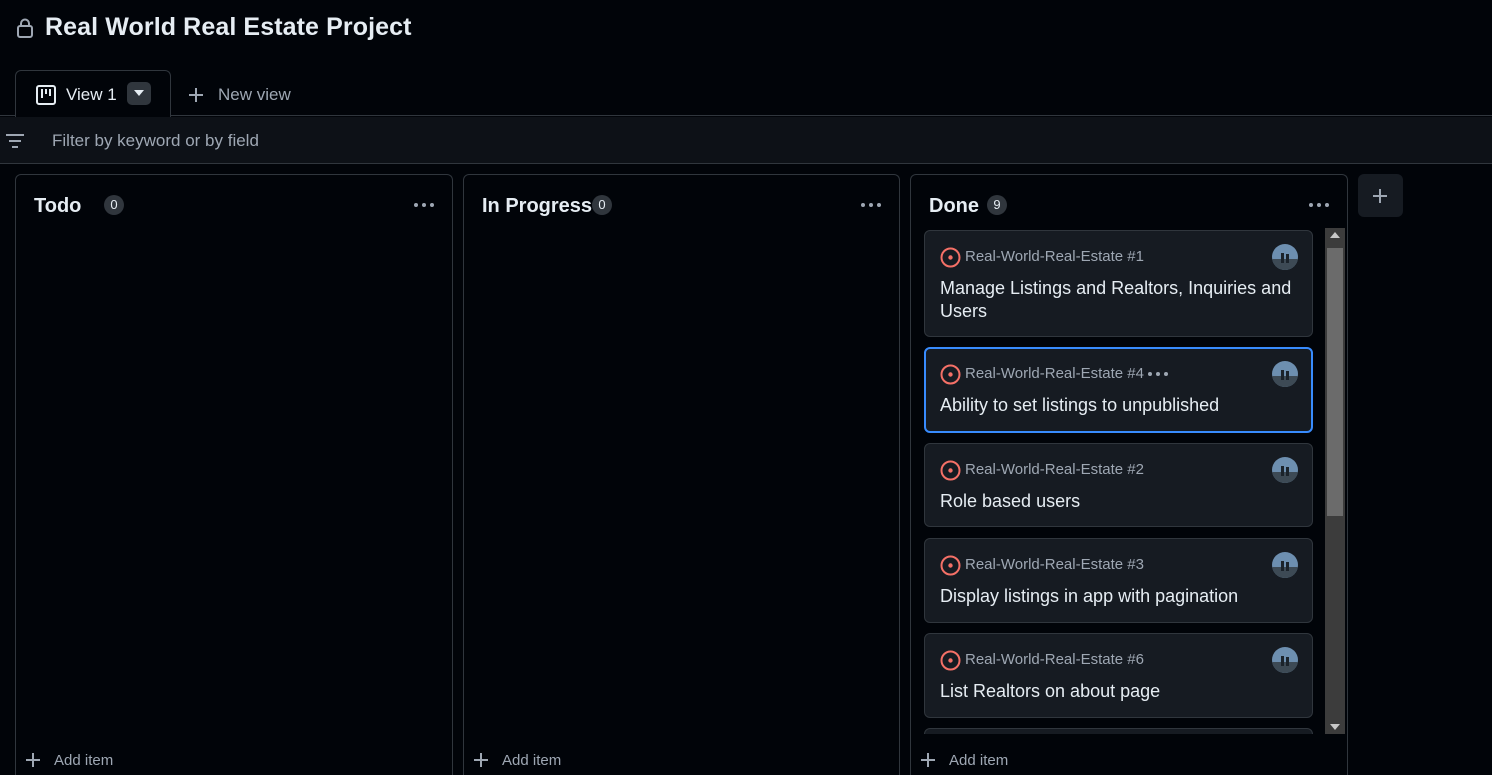 This screenshot has width=1492, height=775. Describe the element at coordinates (1054, 659) in the screenshot. I see `issue-repo-number: Real-World-Real-Estate #6` at that location.